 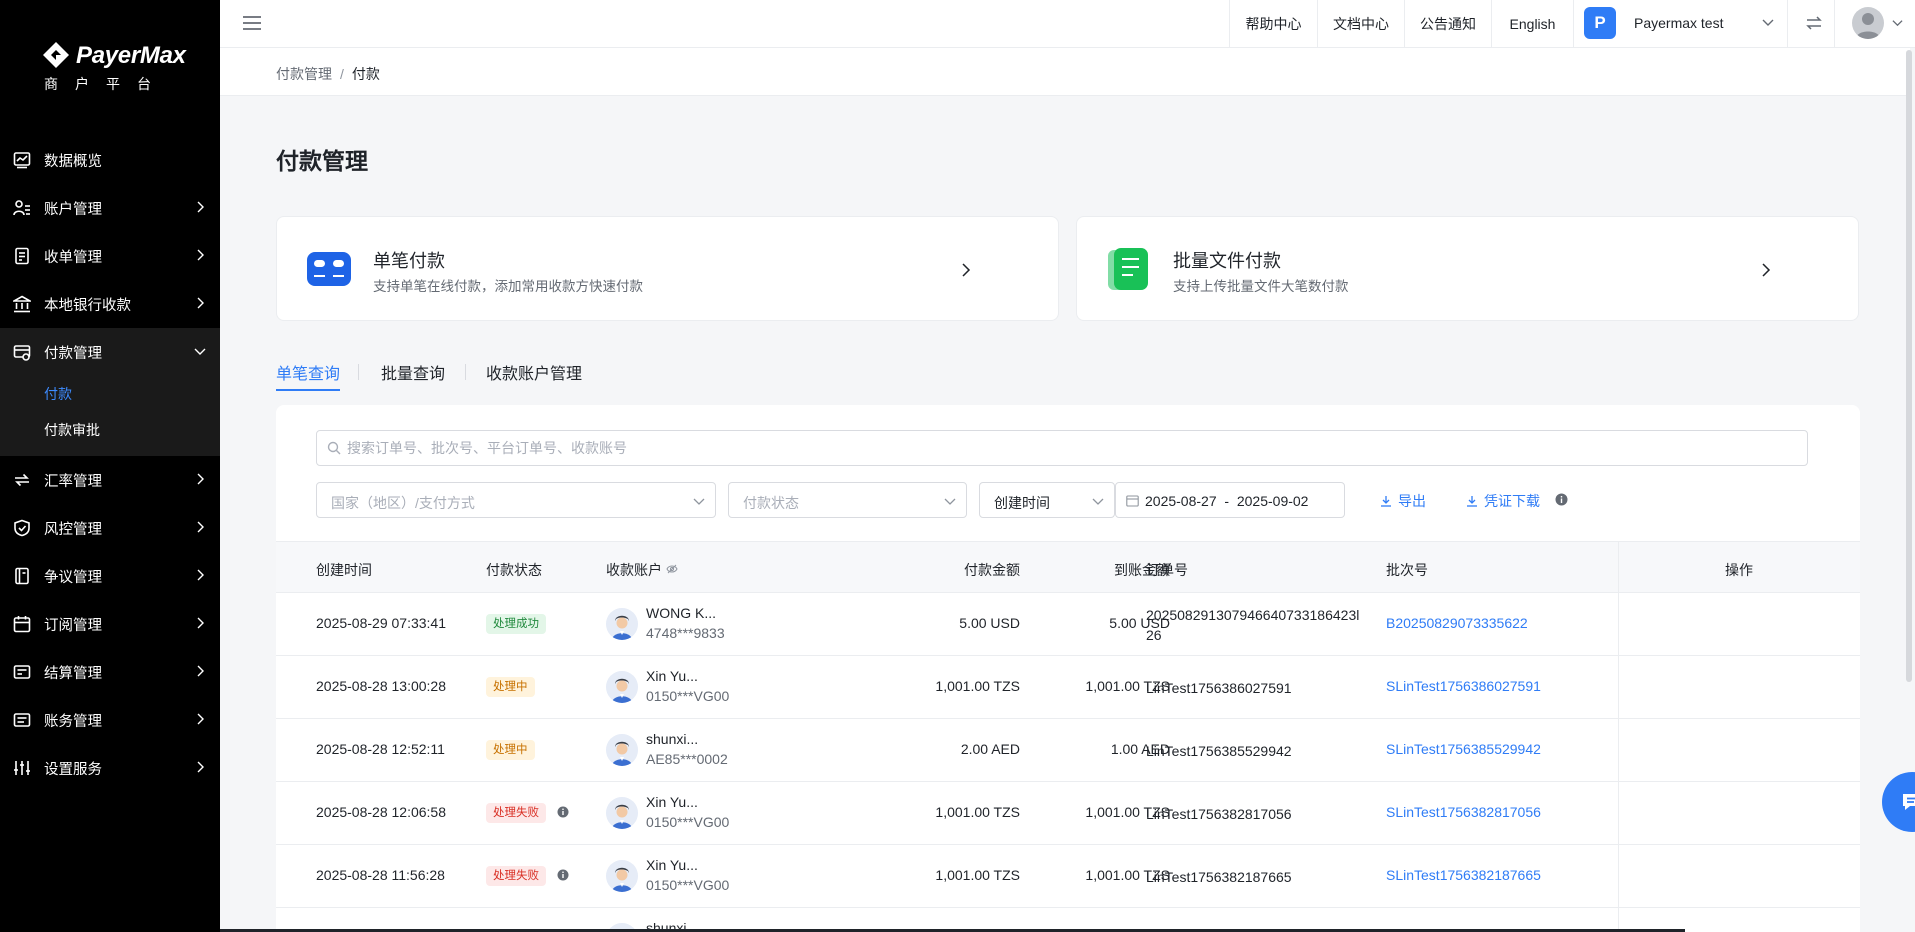 I want to click on column-header: 付款金额, so click(x=992, y=570).